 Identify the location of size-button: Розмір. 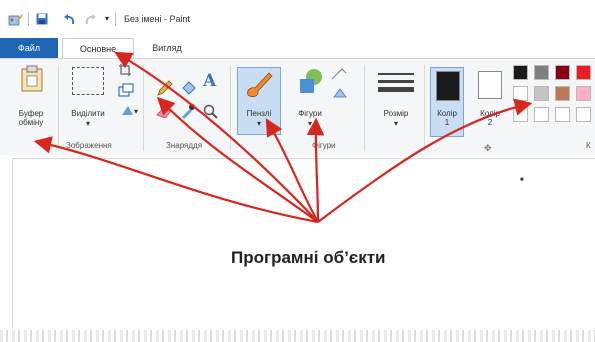
(396, 113).